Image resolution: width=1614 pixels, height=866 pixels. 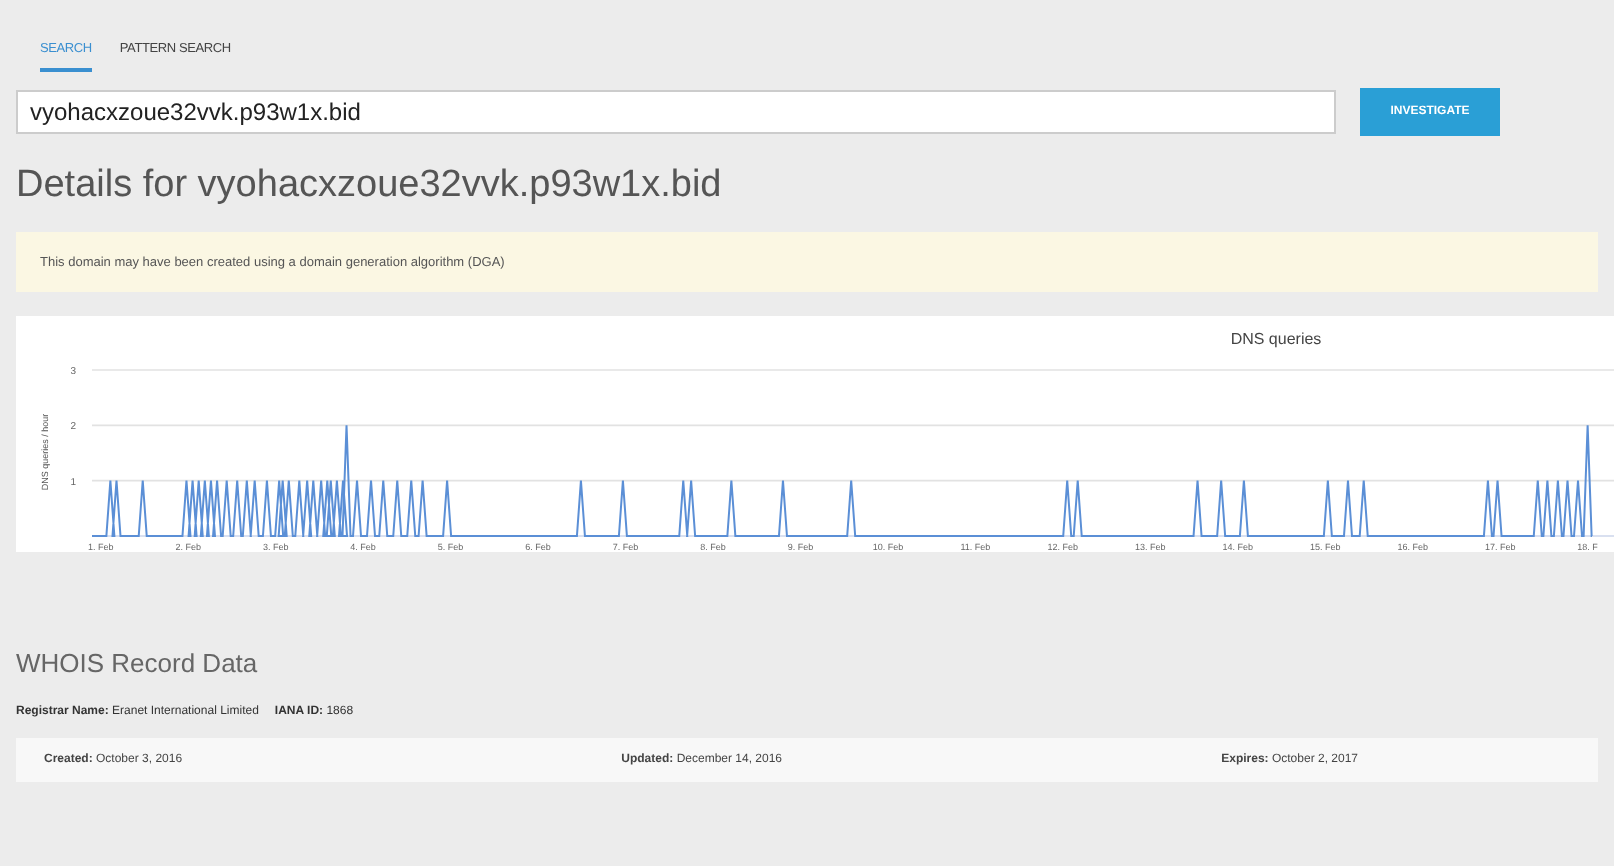 What do you see at coordinates (676, 112) in the screenshot?
I see `search-field: vyohacxzoue32vvk.p93w1x.bid` at bounding box center [676, 112].